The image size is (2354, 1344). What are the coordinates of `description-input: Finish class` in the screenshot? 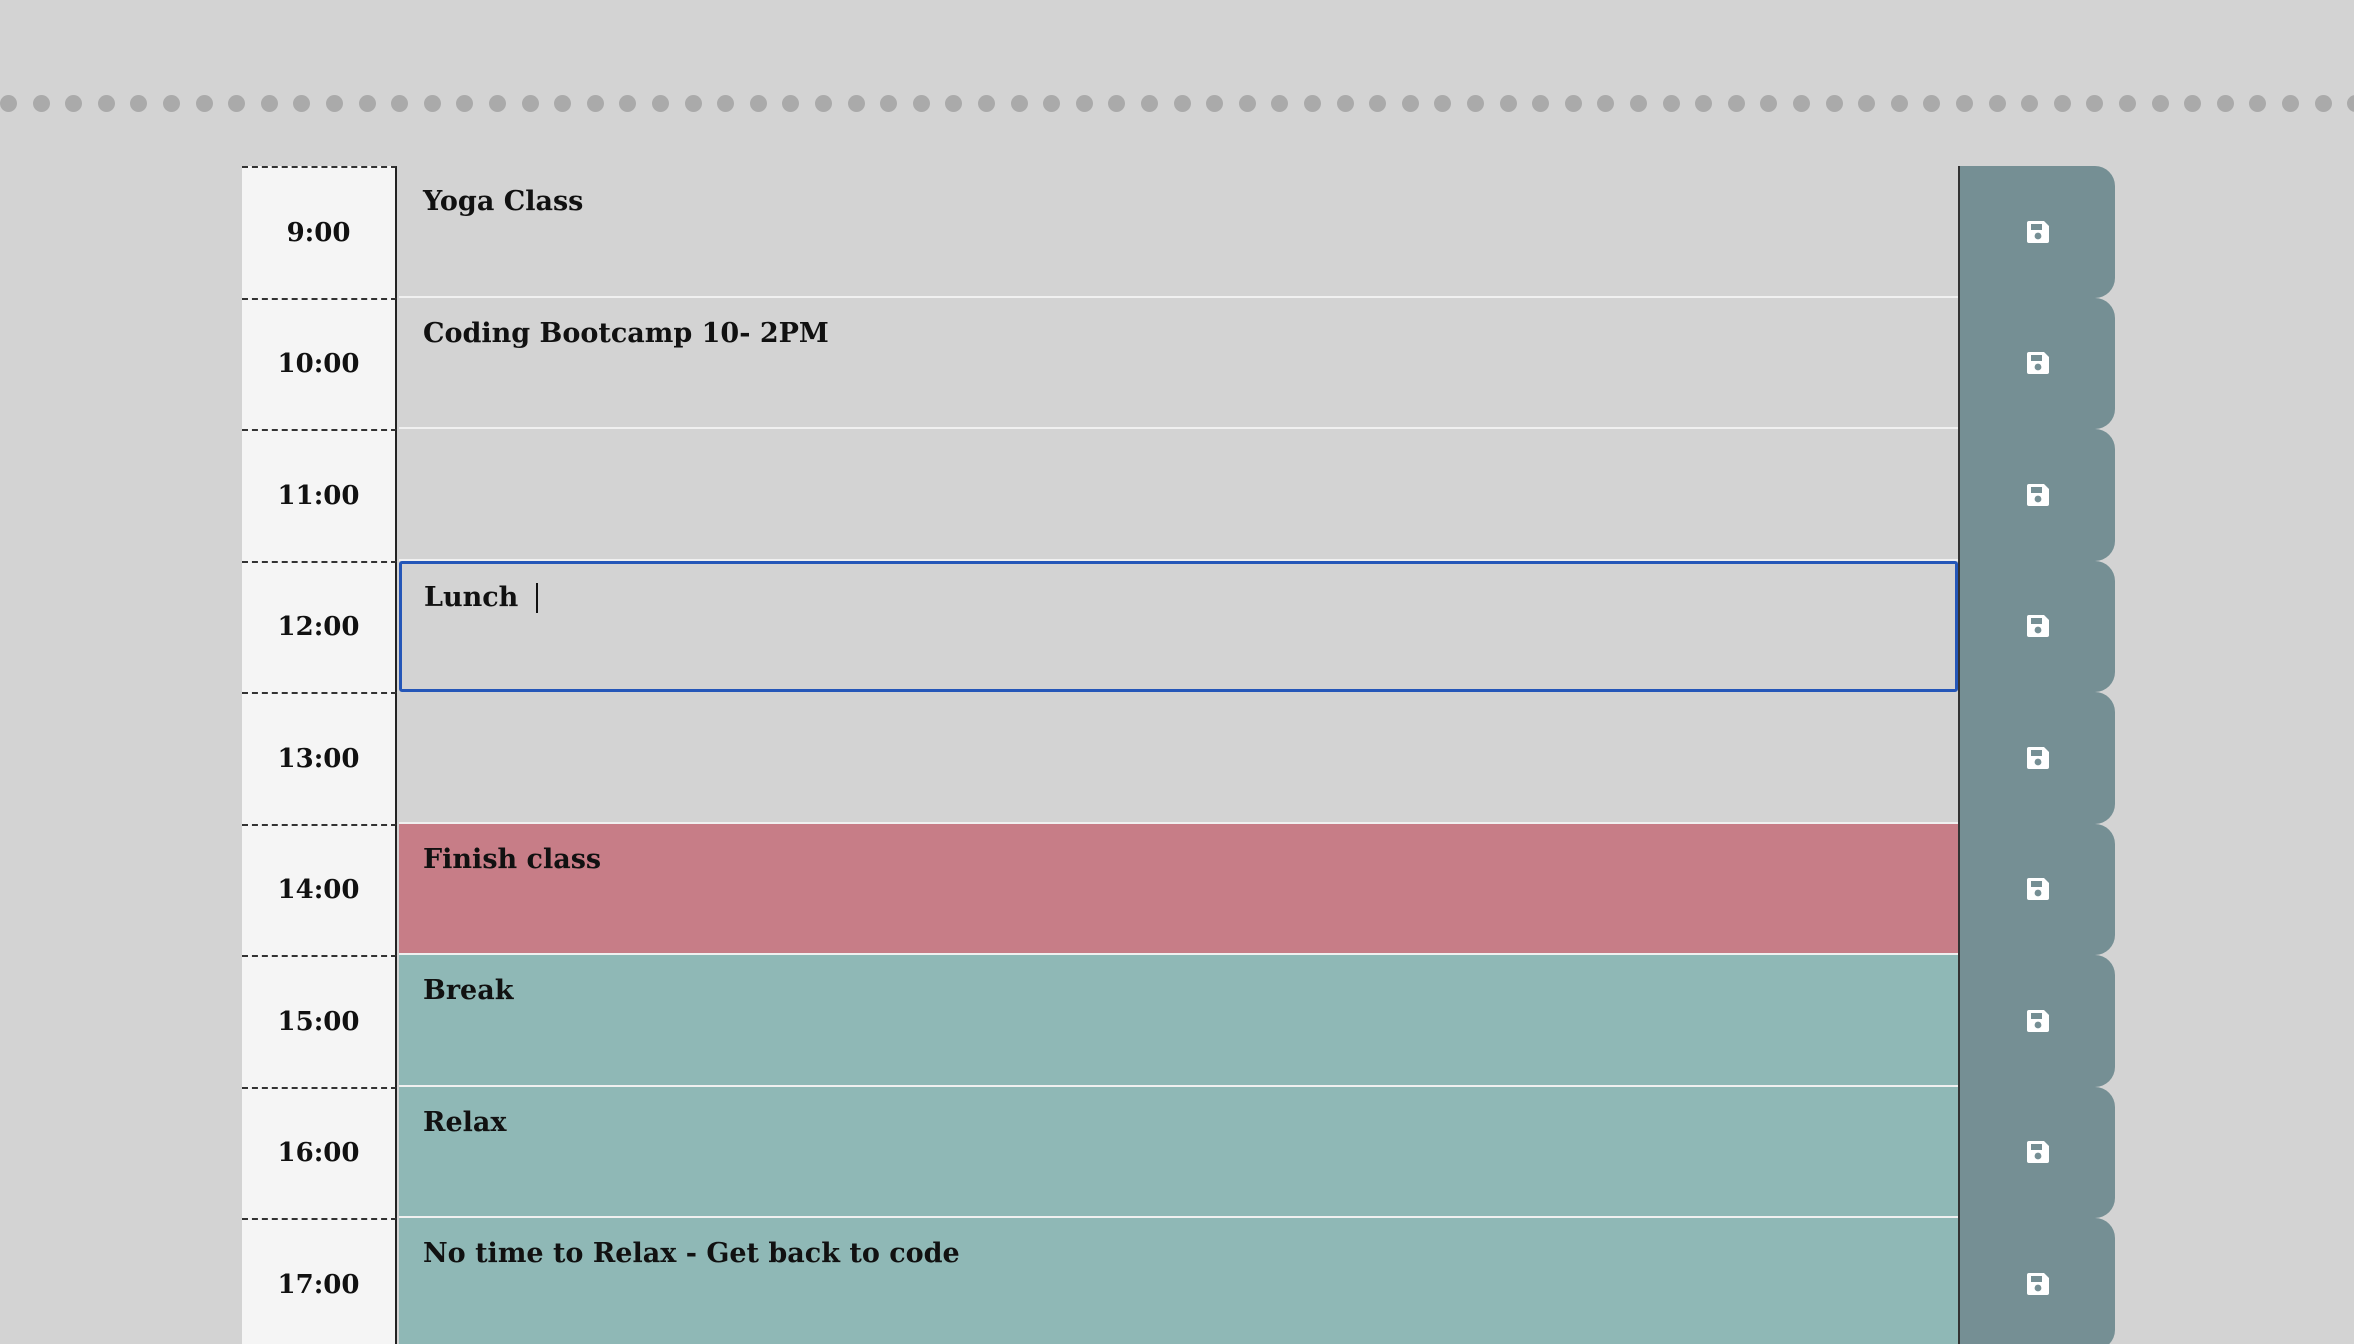 It's located at (1178, 889).